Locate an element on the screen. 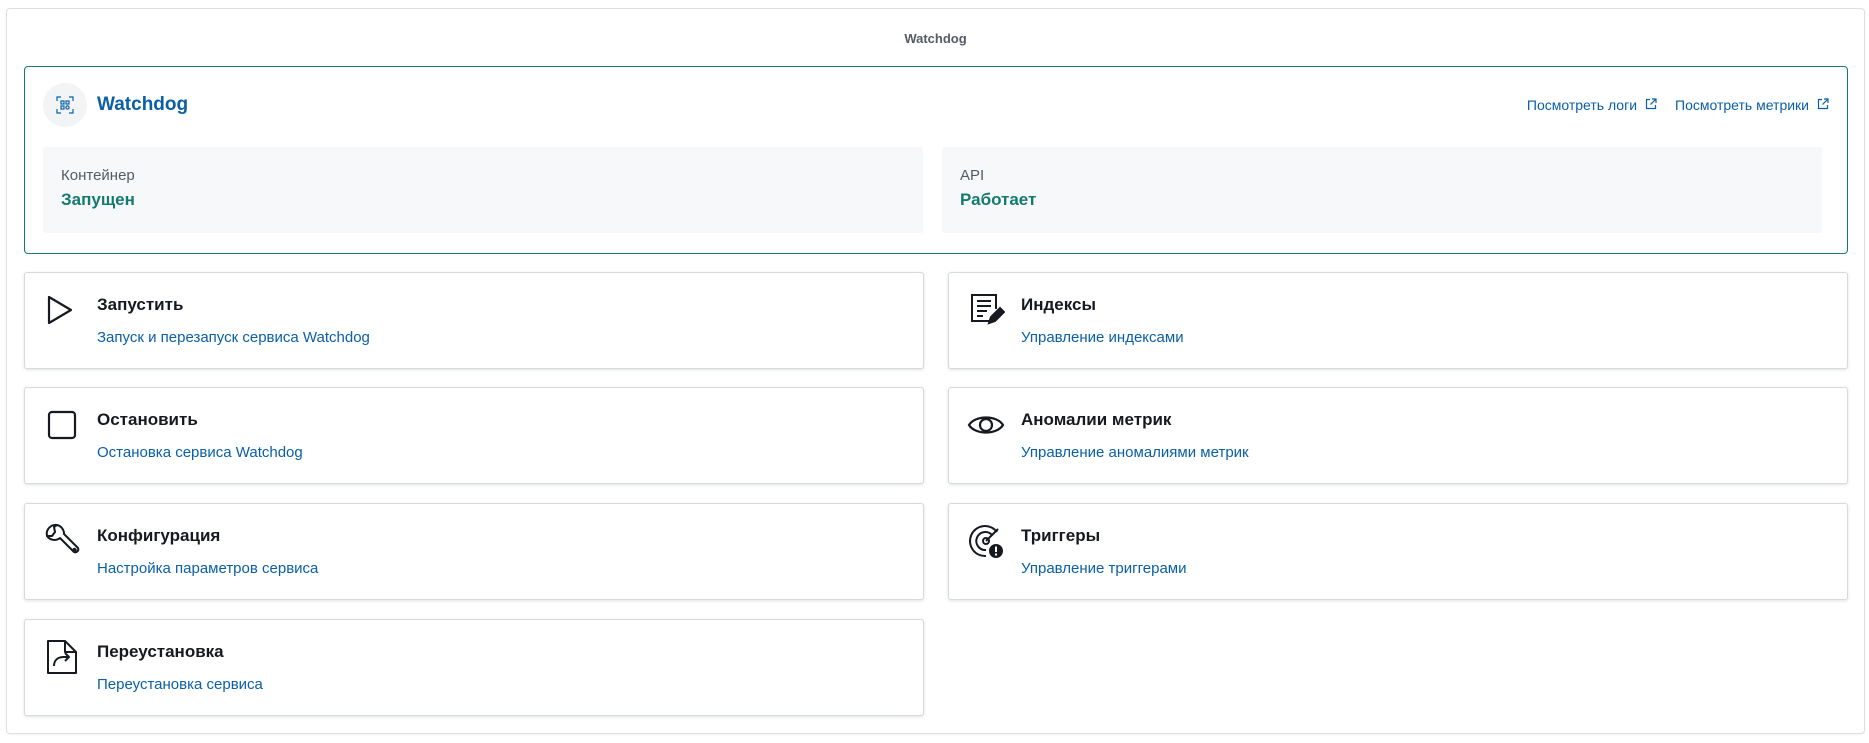  view-metrics-label: Посмотреть метрики is located at coordinates (1742, 105).